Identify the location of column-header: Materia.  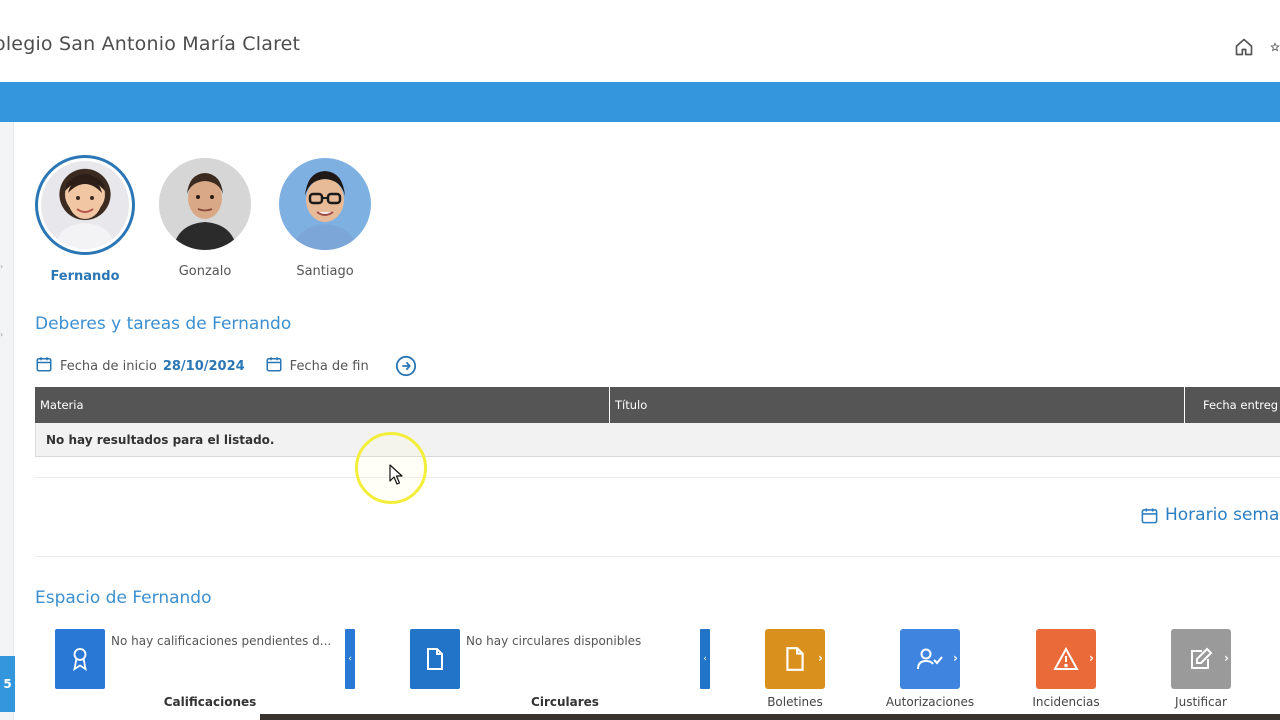
(322, 405).